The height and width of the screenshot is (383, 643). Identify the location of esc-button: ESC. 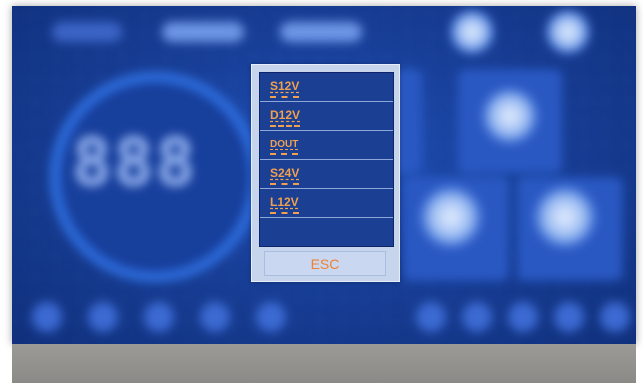
(325, 263).